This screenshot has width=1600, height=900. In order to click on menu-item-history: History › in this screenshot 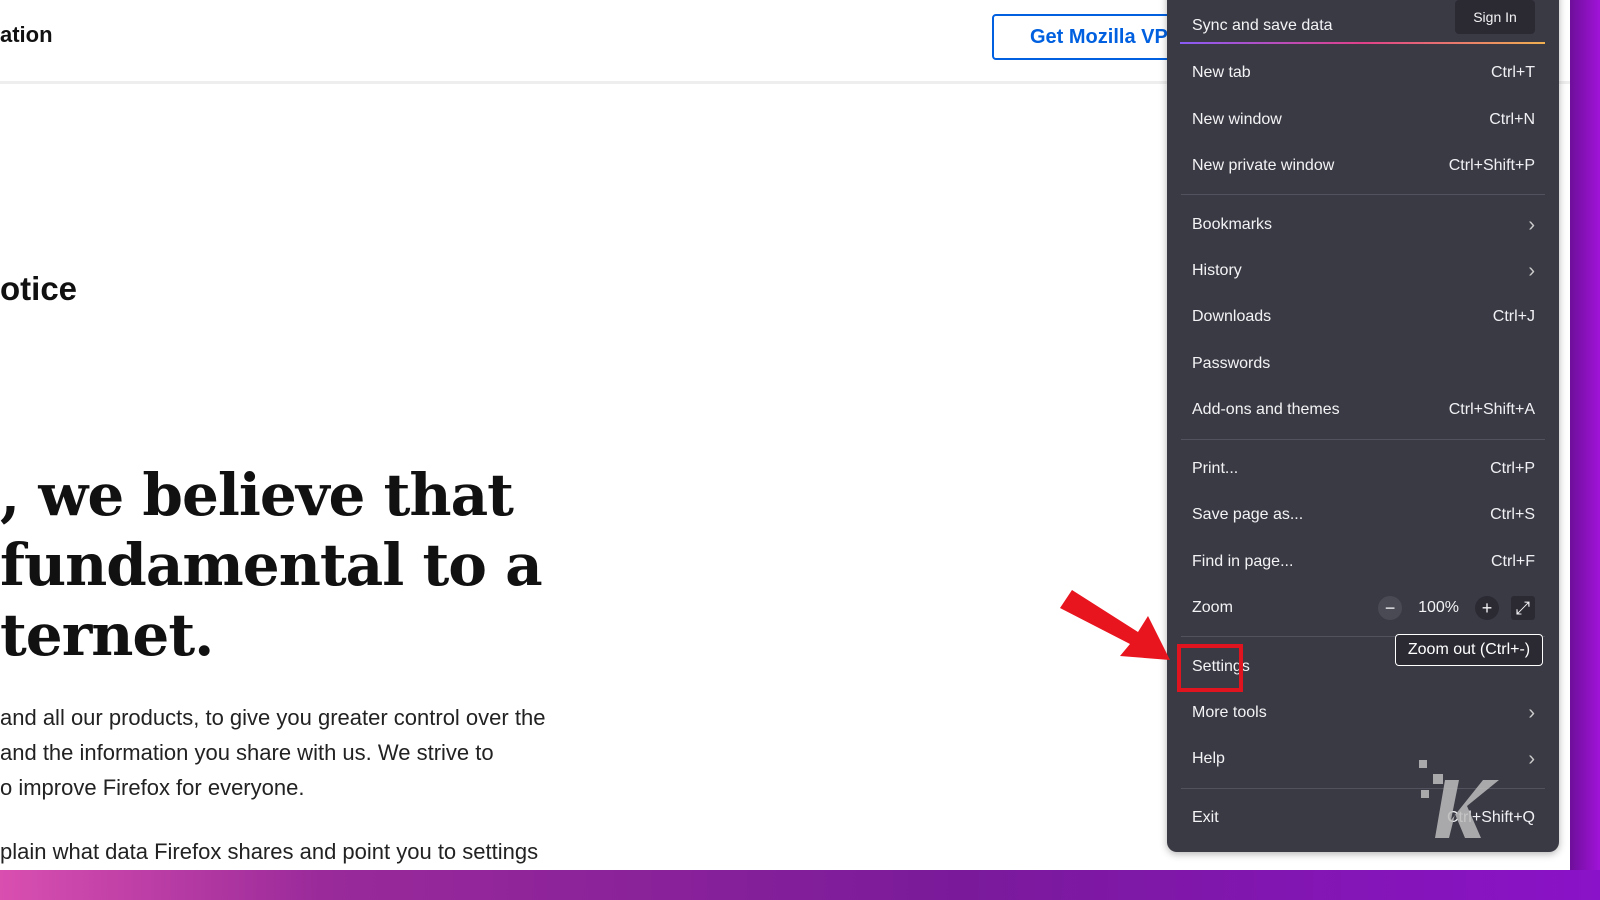, I will do `click(1363, 271)`.